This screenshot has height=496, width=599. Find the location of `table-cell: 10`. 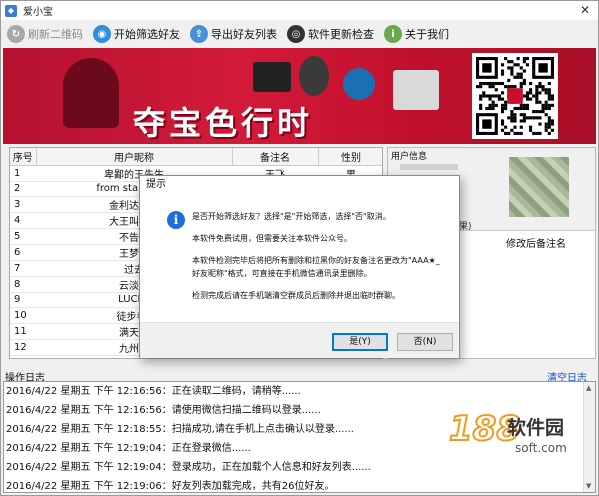

table-cell: 10 is located at coordinates (23, 315).